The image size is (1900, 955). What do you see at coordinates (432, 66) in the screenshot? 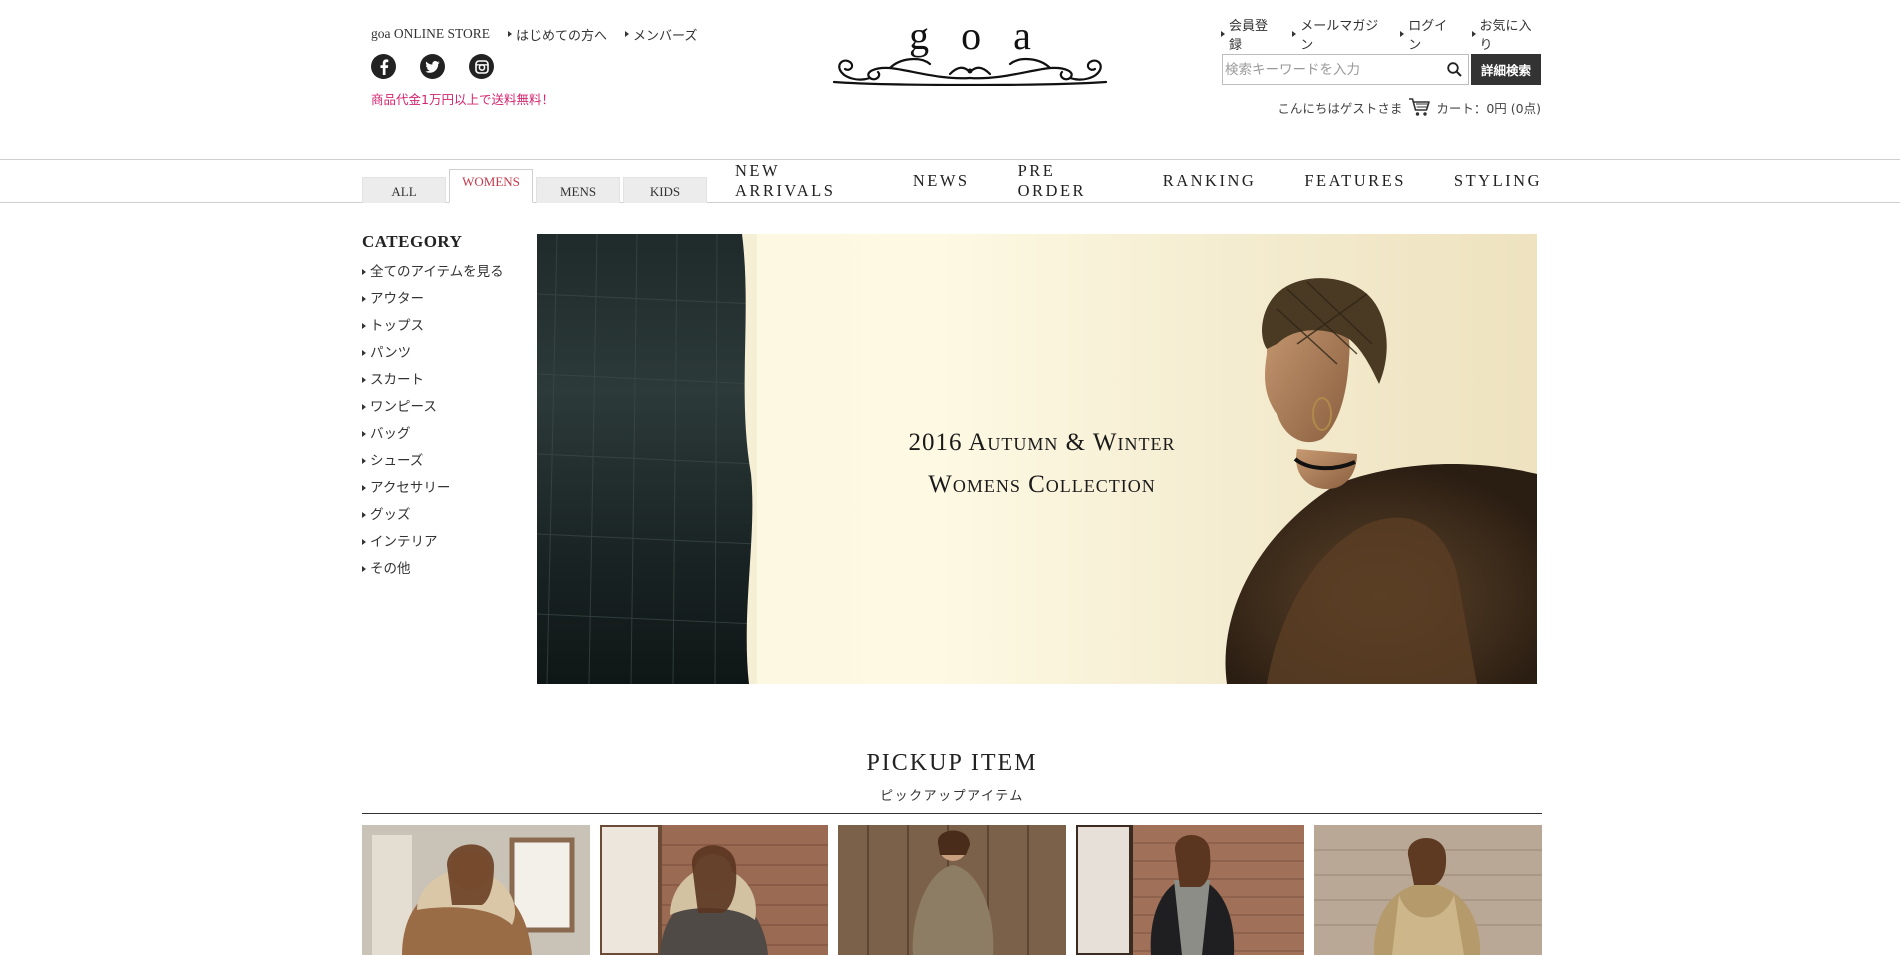
I see `twitter-icon` at bounding box center [432, 66].